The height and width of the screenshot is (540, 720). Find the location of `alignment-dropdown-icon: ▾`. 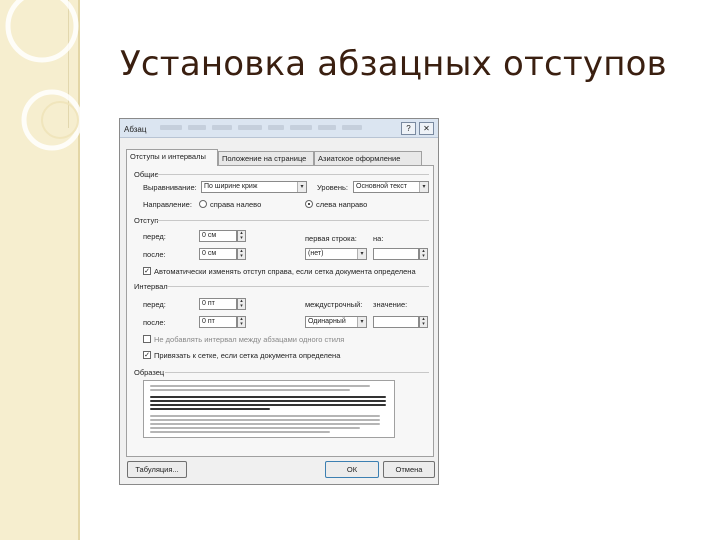

alignment-dropdown-icon: ▾ is located at coordinates (301, 187).